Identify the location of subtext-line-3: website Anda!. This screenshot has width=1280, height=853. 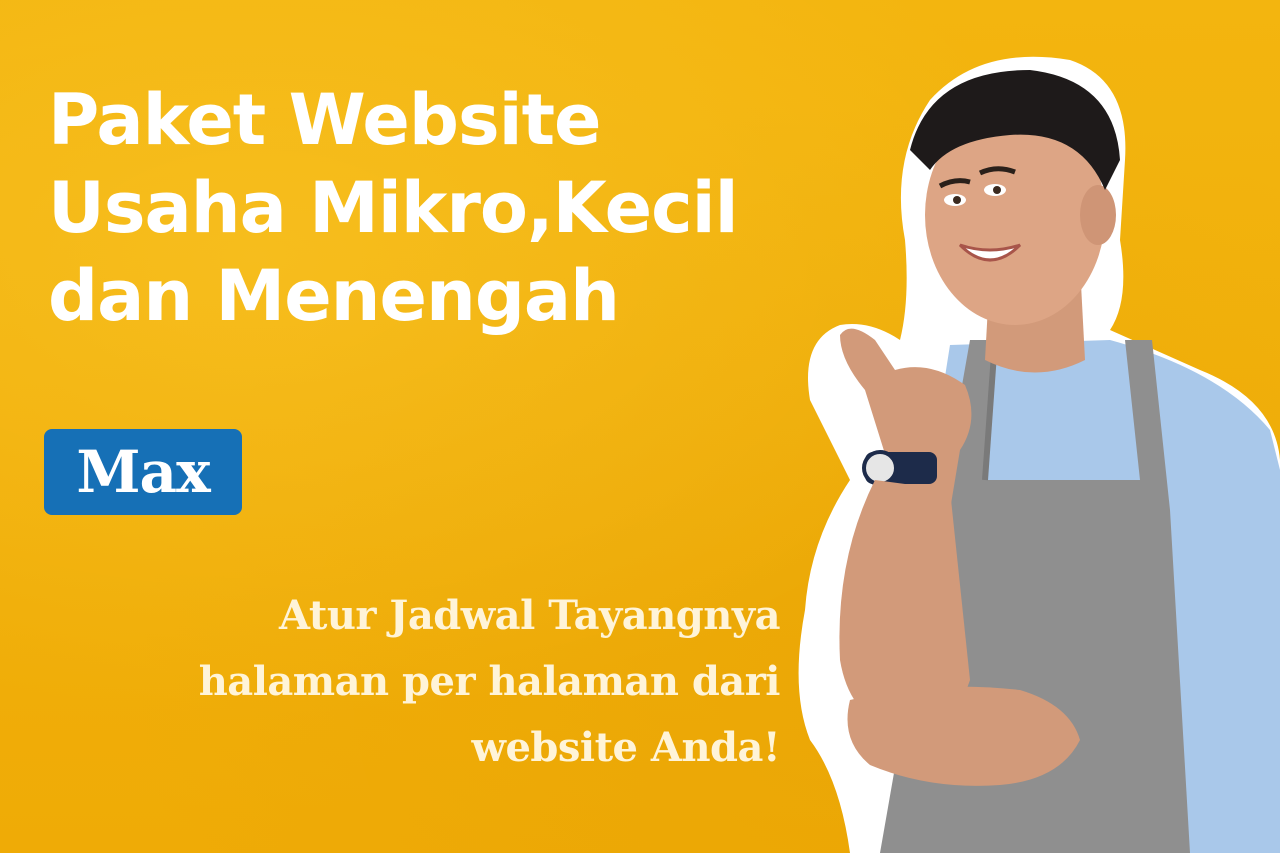
(626, 747).